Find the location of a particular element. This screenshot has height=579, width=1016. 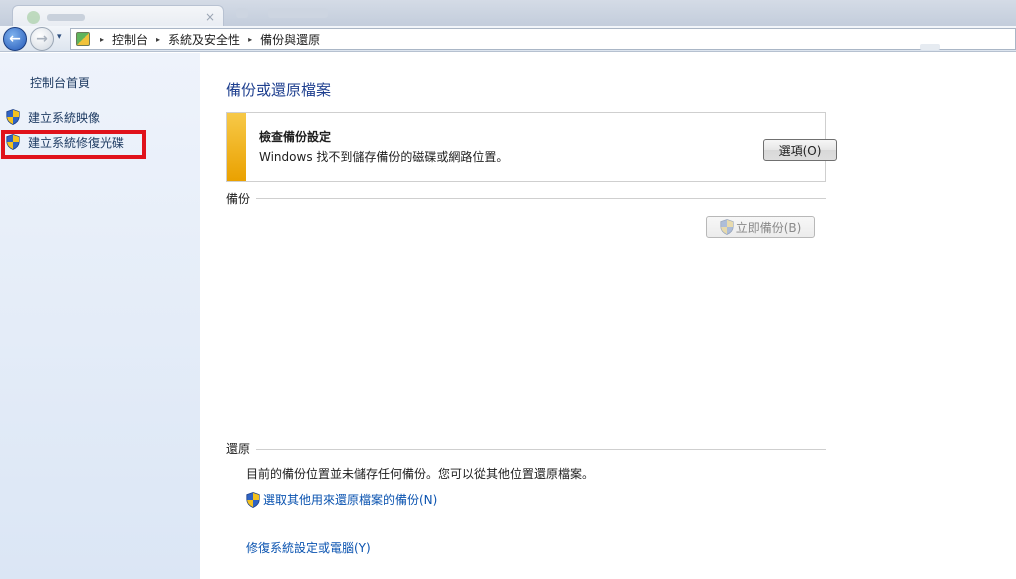

backup-settings-notice: 檢查備份設定 Windows 找不到儲存備份的磁碟或網路位置。 選項(O) is located at coordinates (531, 147).